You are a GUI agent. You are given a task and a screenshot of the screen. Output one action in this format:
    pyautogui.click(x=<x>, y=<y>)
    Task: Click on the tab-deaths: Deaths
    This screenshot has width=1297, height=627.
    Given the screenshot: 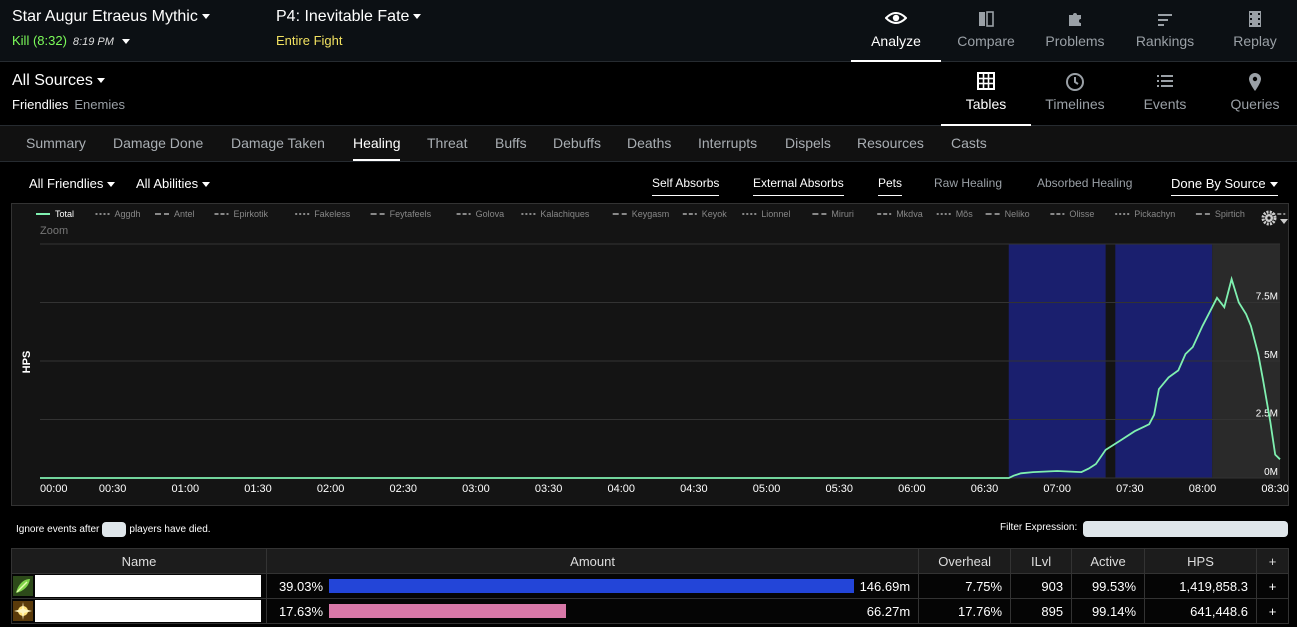 What is the action you would take?
    pyautogui.click(x=649, y=143)
    